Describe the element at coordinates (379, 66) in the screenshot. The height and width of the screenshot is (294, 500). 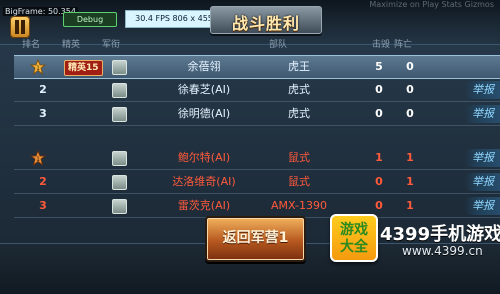
I see `kill-count: 5` at that location.